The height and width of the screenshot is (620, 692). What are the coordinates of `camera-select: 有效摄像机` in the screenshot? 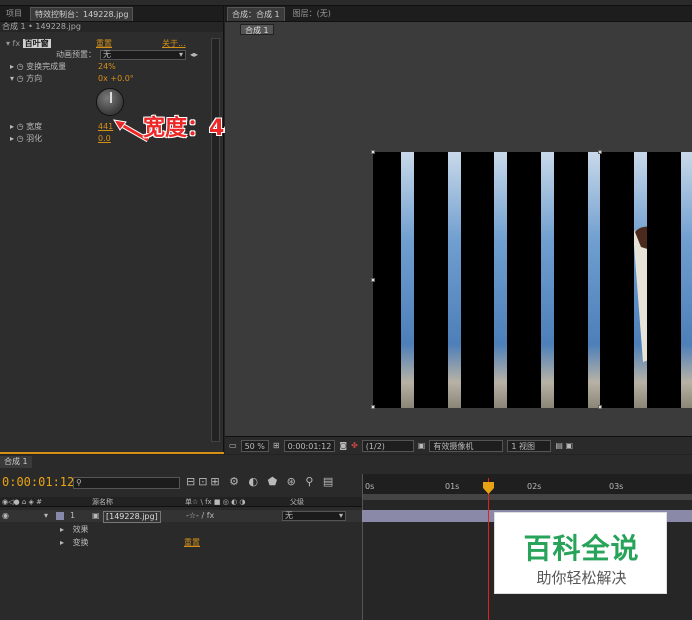 It's located at (466, 445).